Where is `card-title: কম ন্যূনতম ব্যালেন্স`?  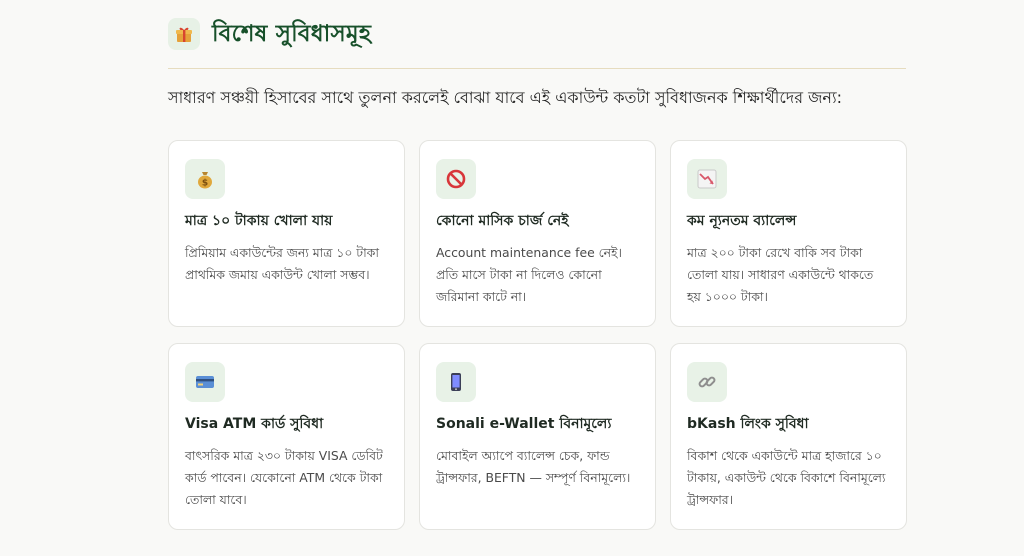
card-title: কম ন্যূনতম ব্যালেন্স is located at coordinates (742, 221).